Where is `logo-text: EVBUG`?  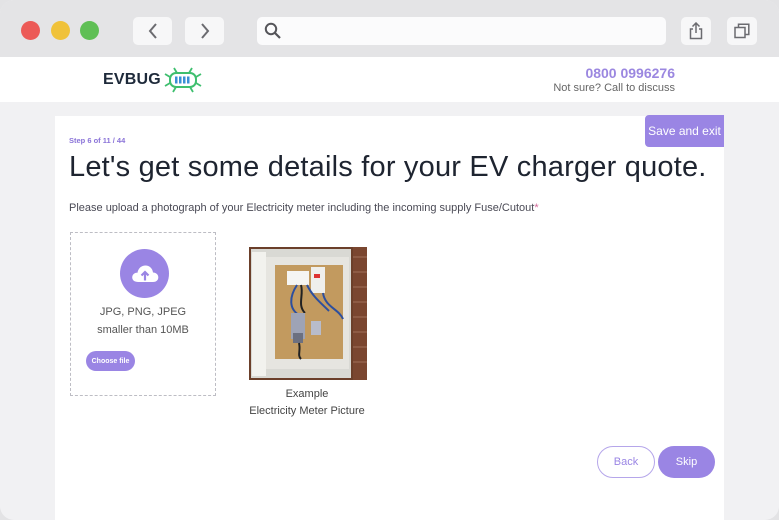 logo-text: EVBUG is located at coordinates (132, 79).